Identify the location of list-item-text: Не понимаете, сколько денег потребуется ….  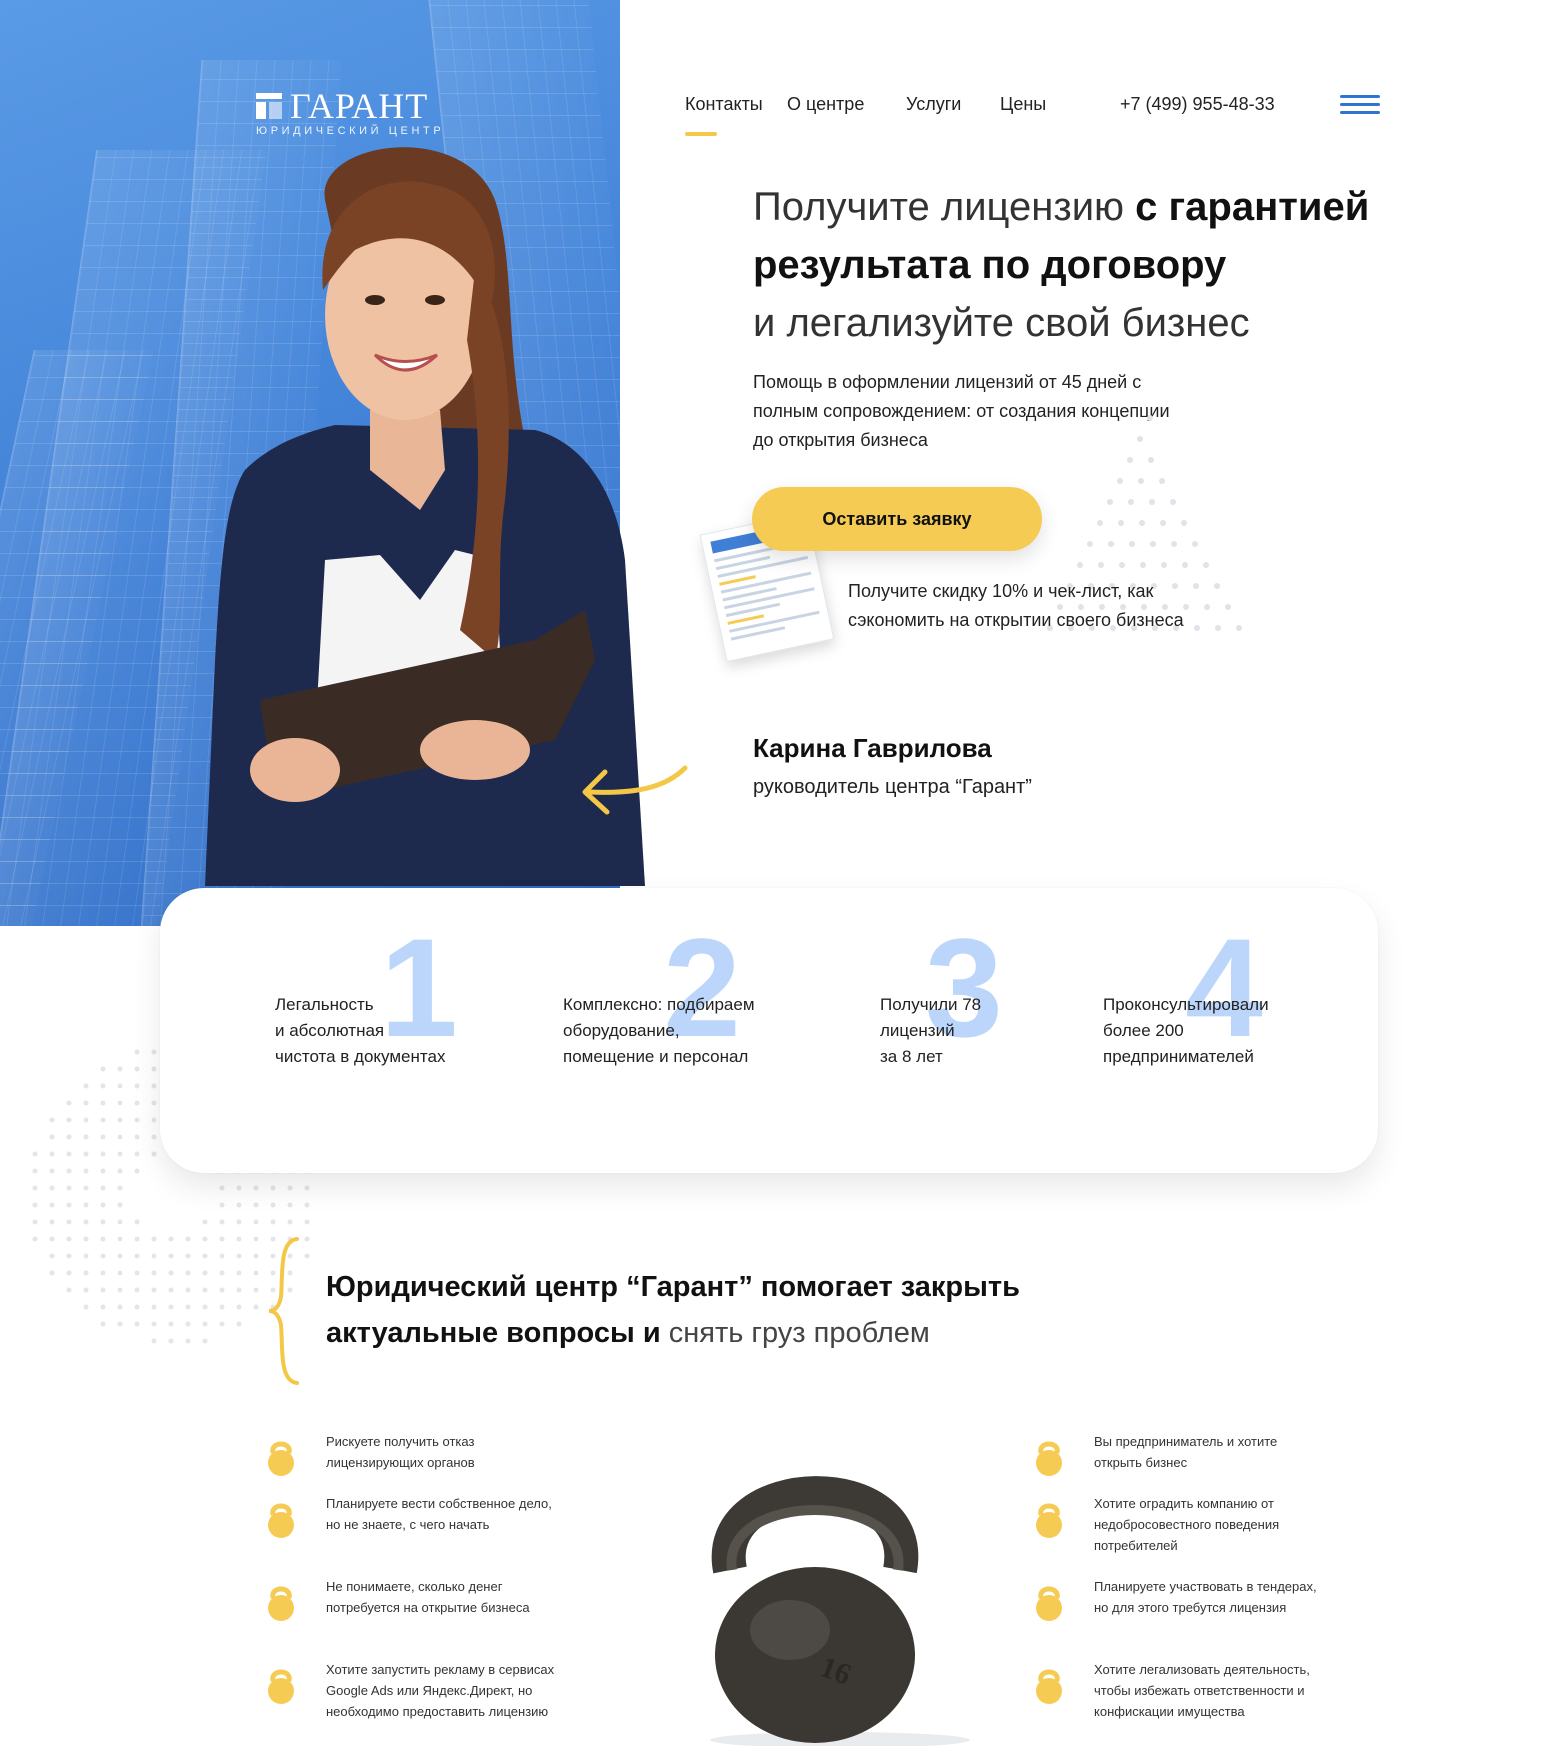
(428, 1597).